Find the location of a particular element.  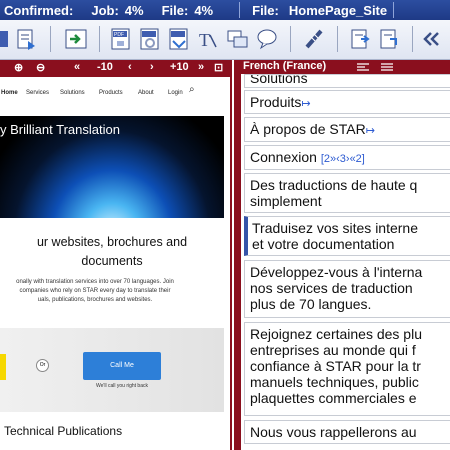

headline-line-2: documents is located at coordinates (112, 261).